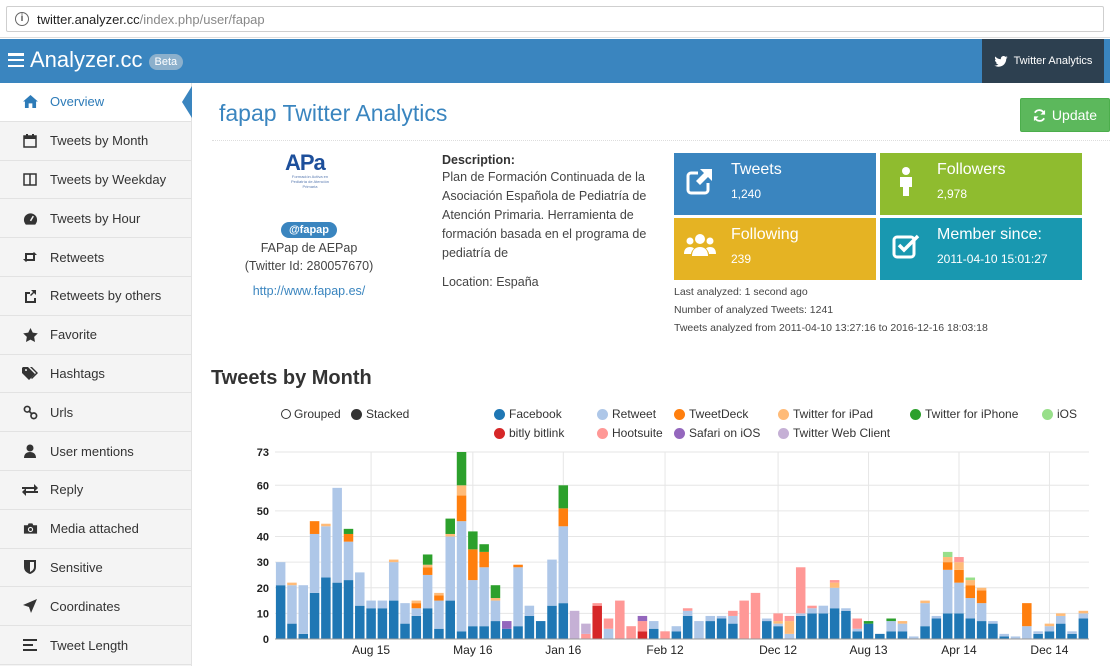 This screenshot has height=666, width=1110. What do you see at coordinates (775, 184) in the screenshot?
I see `tweets-tile: Tweets 1,240` at bounding box center [775, 184].